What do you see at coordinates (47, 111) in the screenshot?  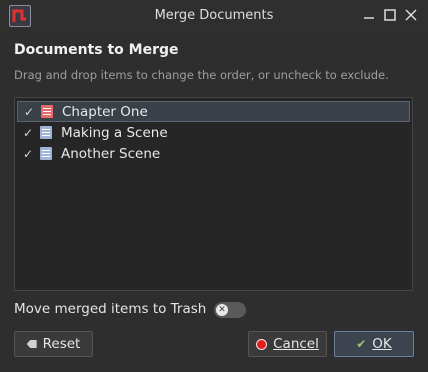 I see `red-document-icon` at bounding box center [47, 111].